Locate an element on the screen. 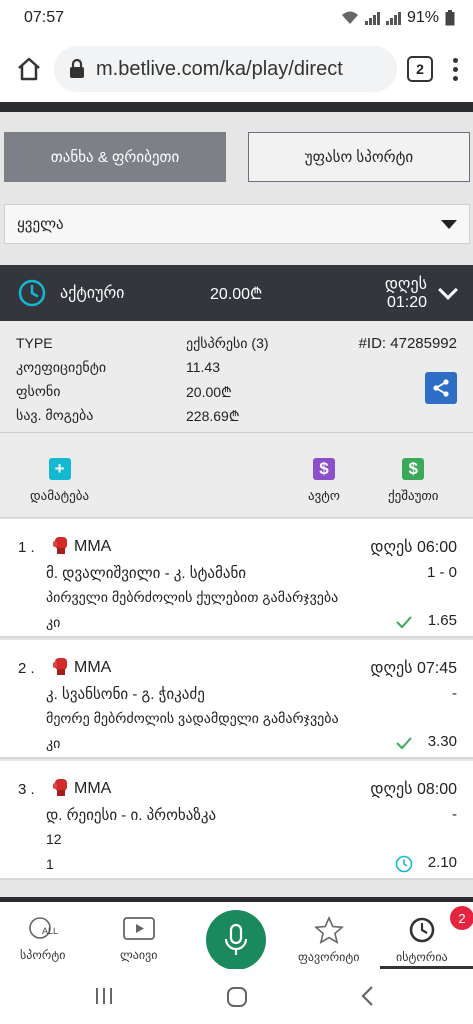 This screenshot has height=1024, width=473. signal-icon is located at coordinates (372, 18).